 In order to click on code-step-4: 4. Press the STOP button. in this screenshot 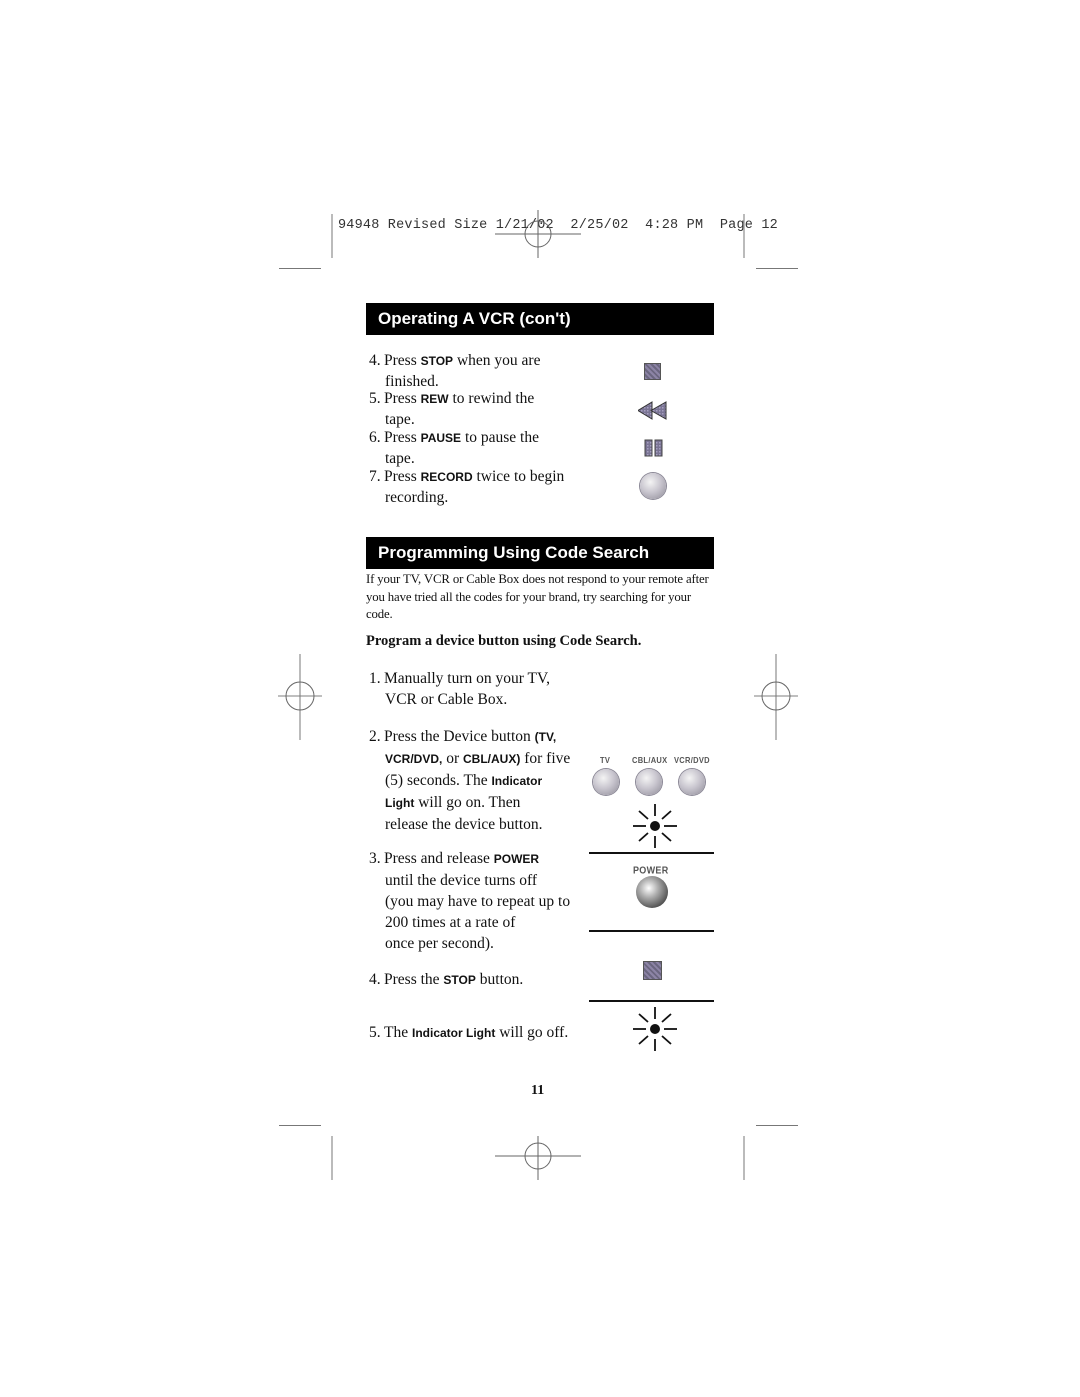, I will do `click(446, 979)`.